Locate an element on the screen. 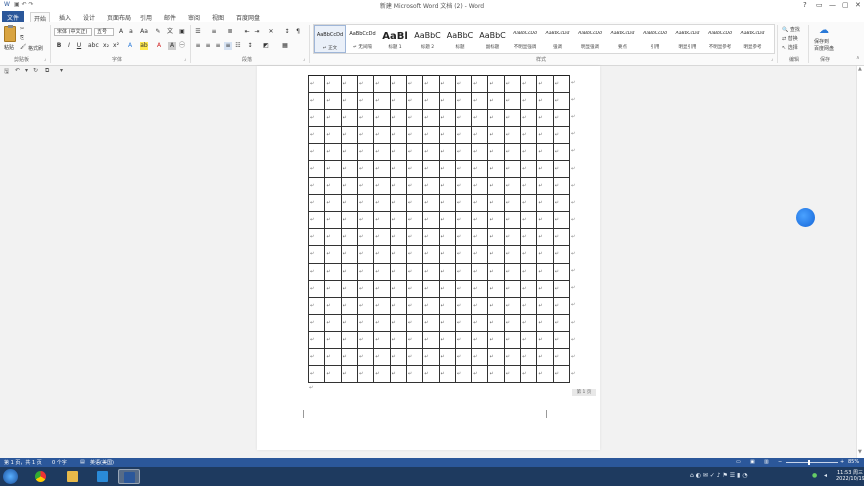  style-item: AaBbCcDd 要点 is located at coordinates (623, 39).